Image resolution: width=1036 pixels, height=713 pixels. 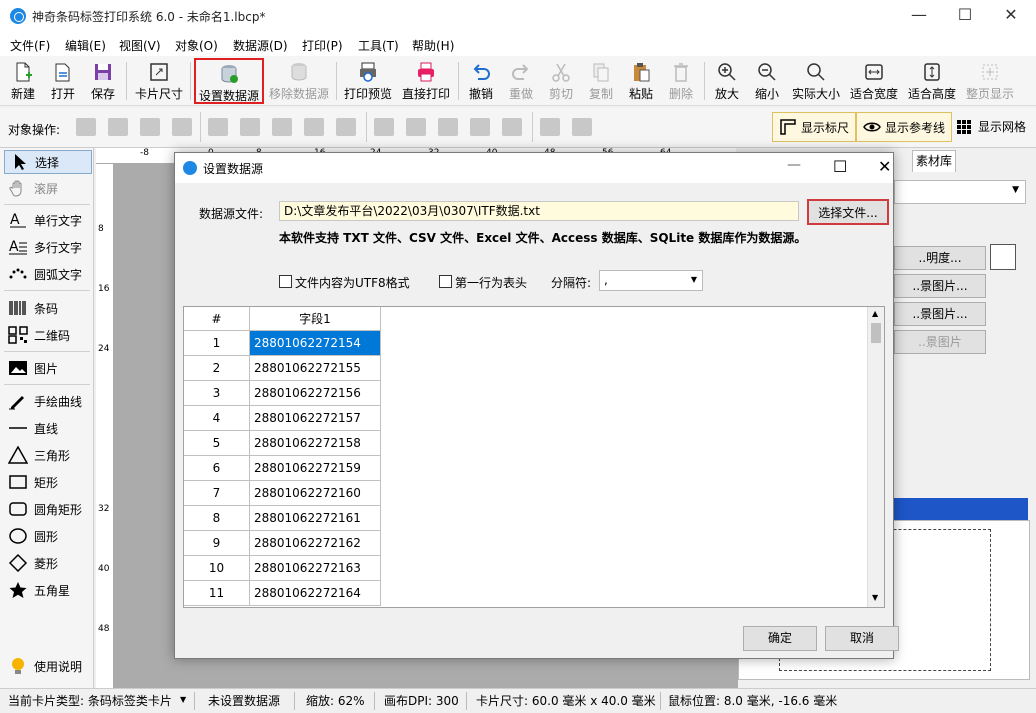 What do you see at coordinates (118, 127) in the screenshot?
I see `send-back-icon` at bounding box center [118, 127].